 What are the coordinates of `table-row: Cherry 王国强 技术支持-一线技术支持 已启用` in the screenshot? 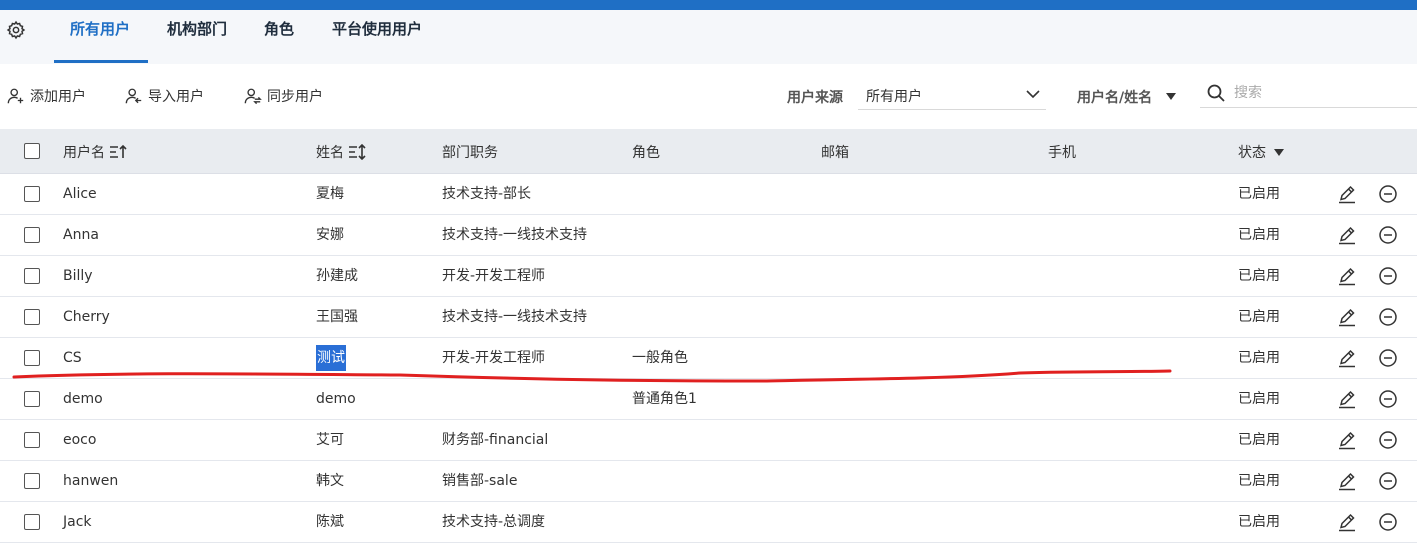 It's located at (708, 317).